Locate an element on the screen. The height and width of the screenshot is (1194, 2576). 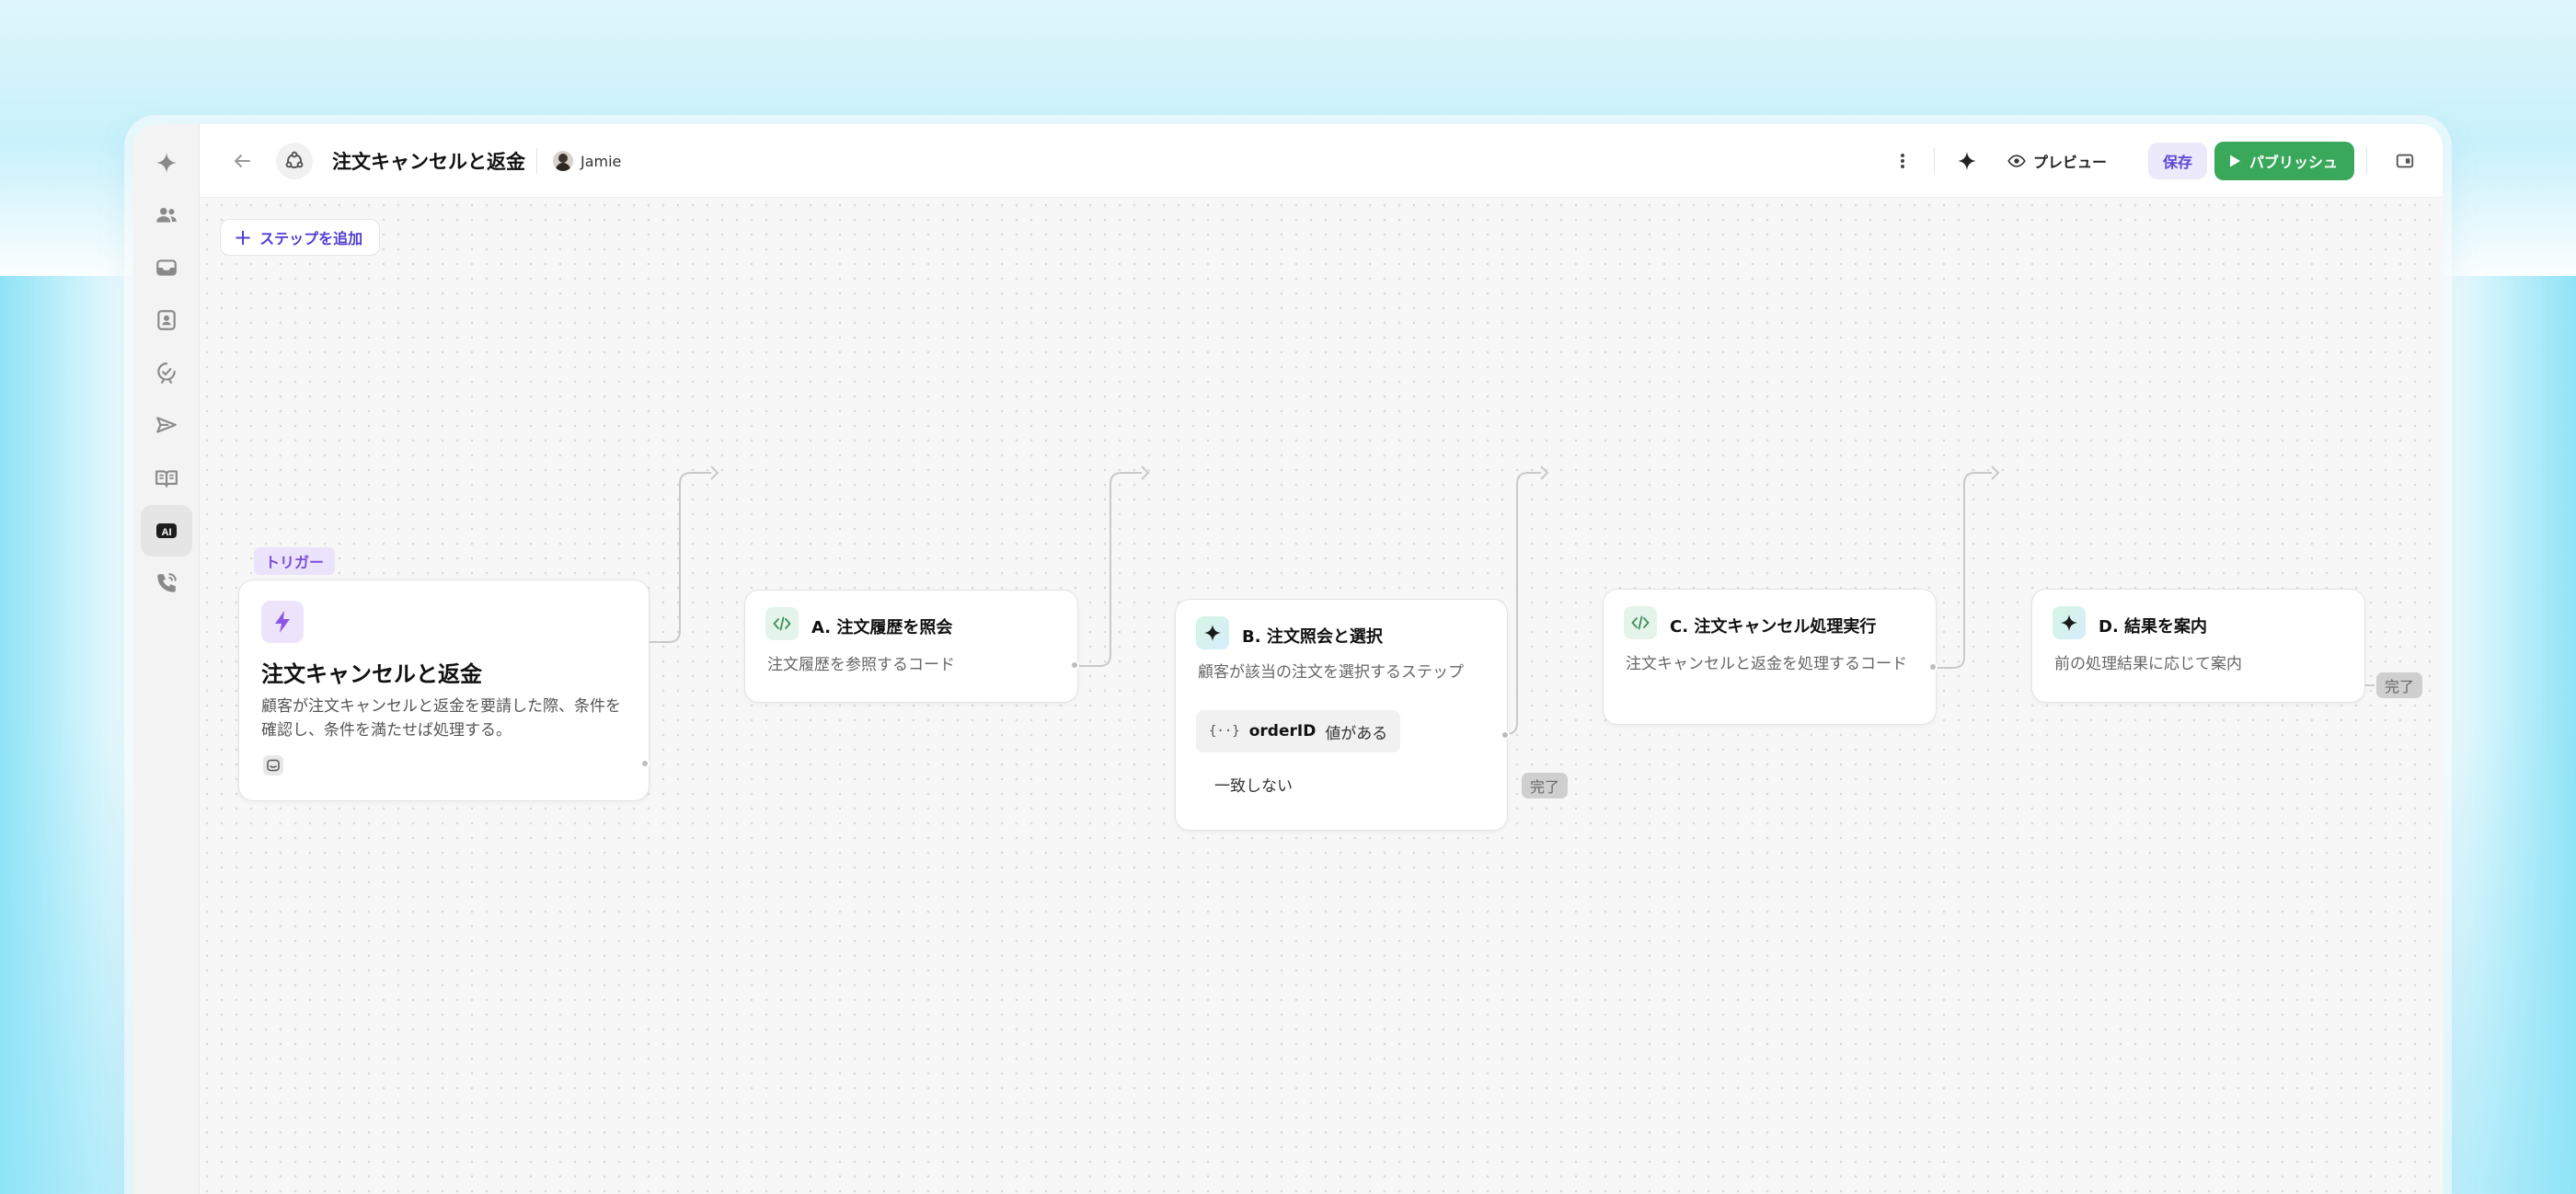
sidebar-panel-icon is located at coordinates (2405, 161).